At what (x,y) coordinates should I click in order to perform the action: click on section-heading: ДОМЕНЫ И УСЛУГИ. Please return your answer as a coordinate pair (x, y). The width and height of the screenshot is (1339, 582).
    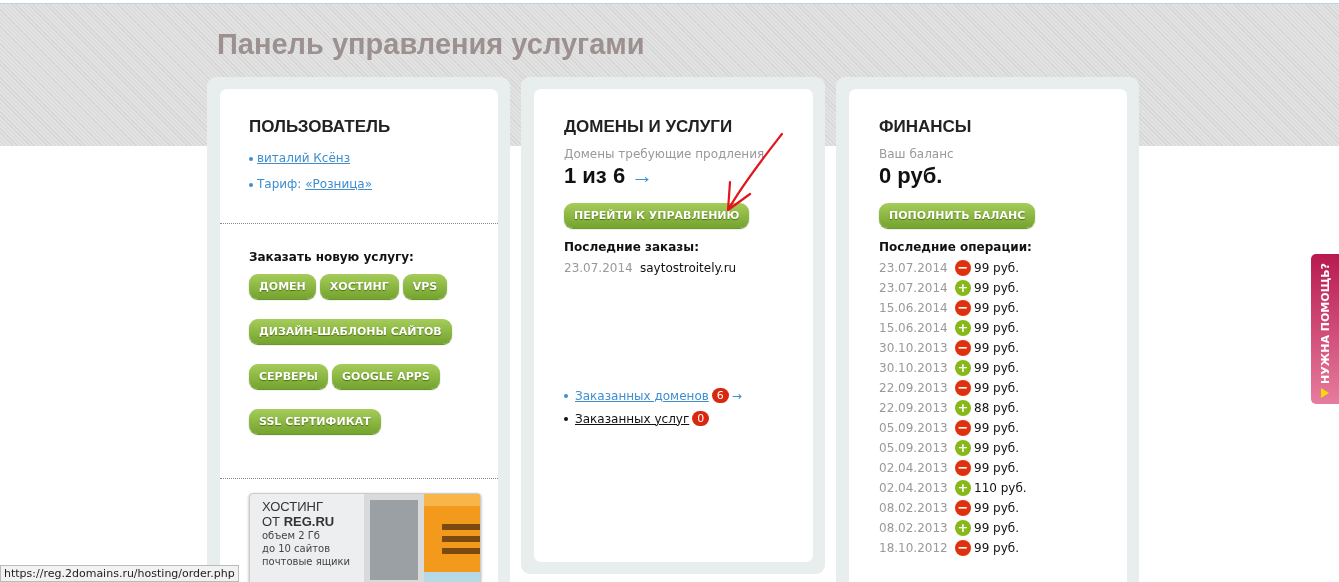
    Looking at the image, I should click on (649, 127).